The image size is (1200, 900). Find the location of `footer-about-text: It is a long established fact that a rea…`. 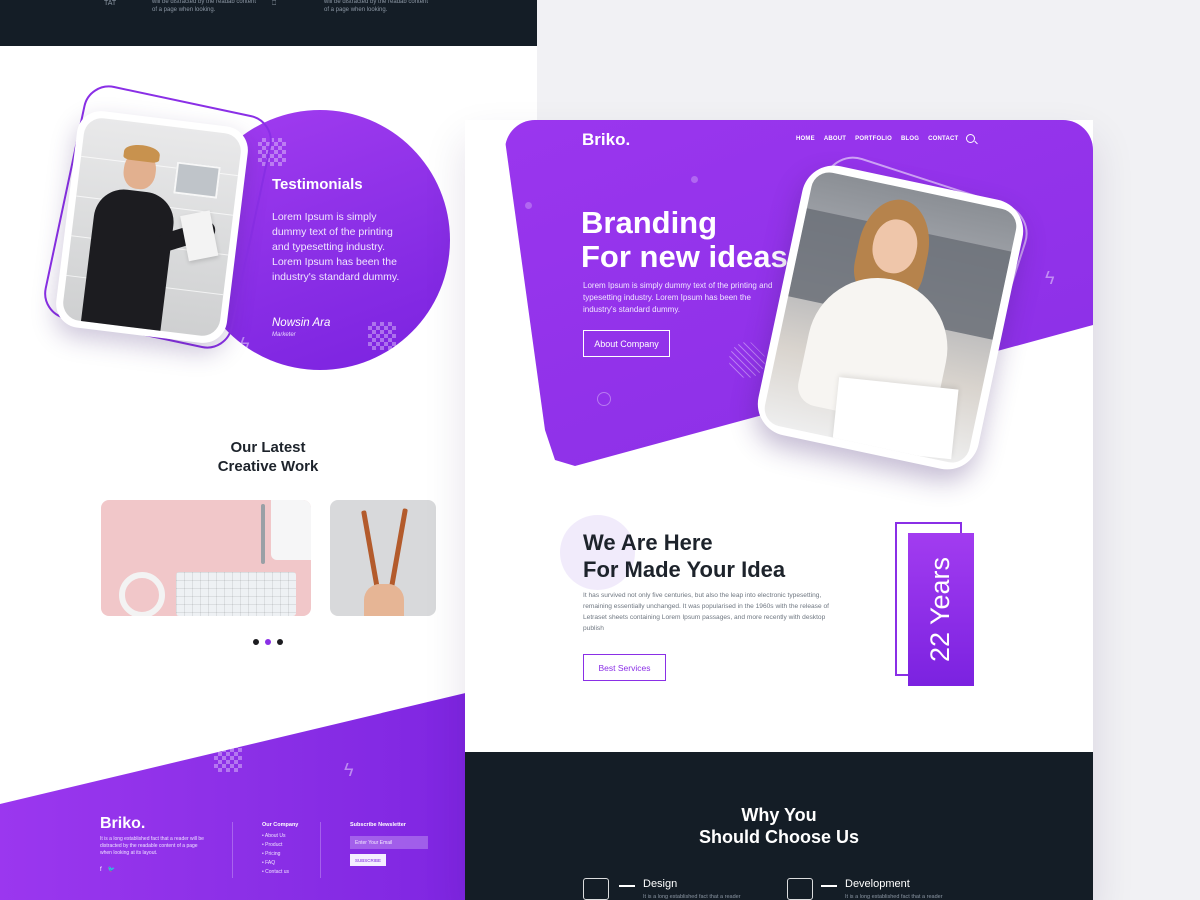

footer-about-text: It is a long established fact that a rea… is located at coordinates (152, 846).